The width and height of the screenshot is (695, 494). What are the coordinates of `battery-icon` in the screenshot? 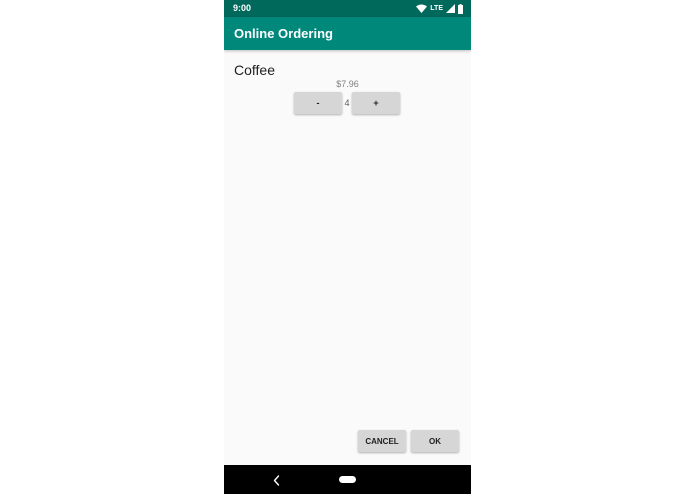 It's located at (460, 8).